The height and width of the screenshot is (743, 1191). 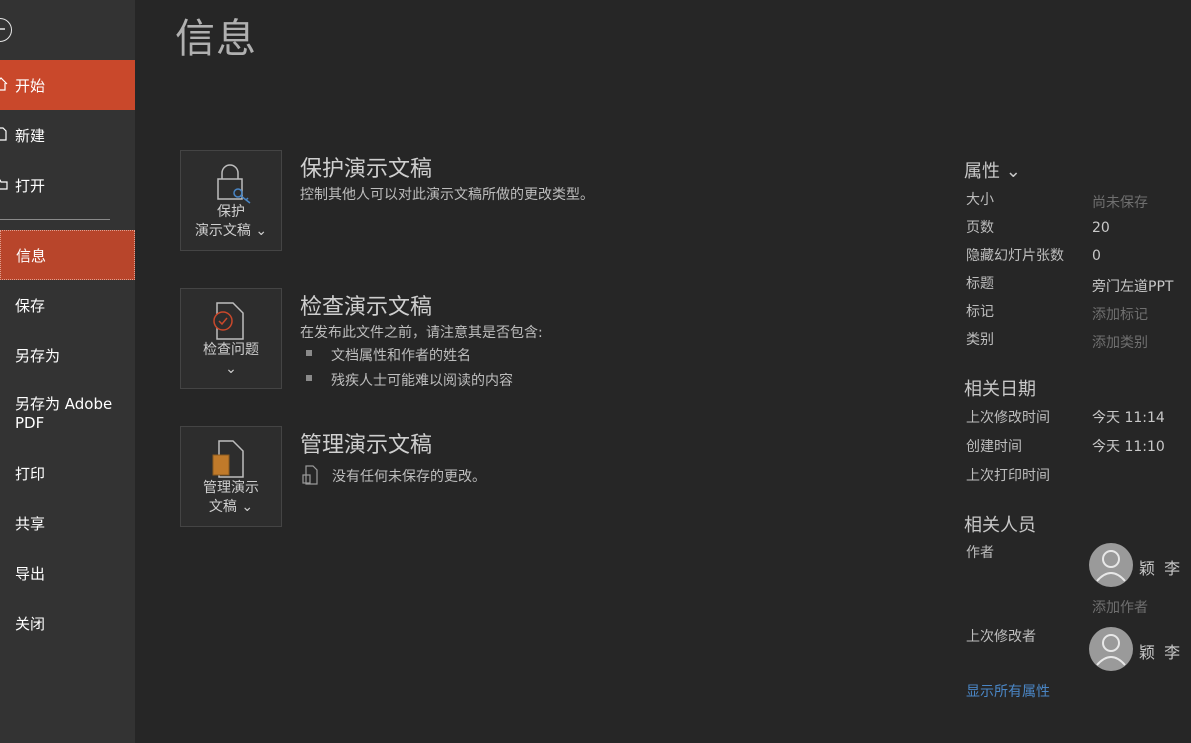 I want to click on manage-presentation-button: 管理演示 文稿 ⌄, so click(x=231, y=476).